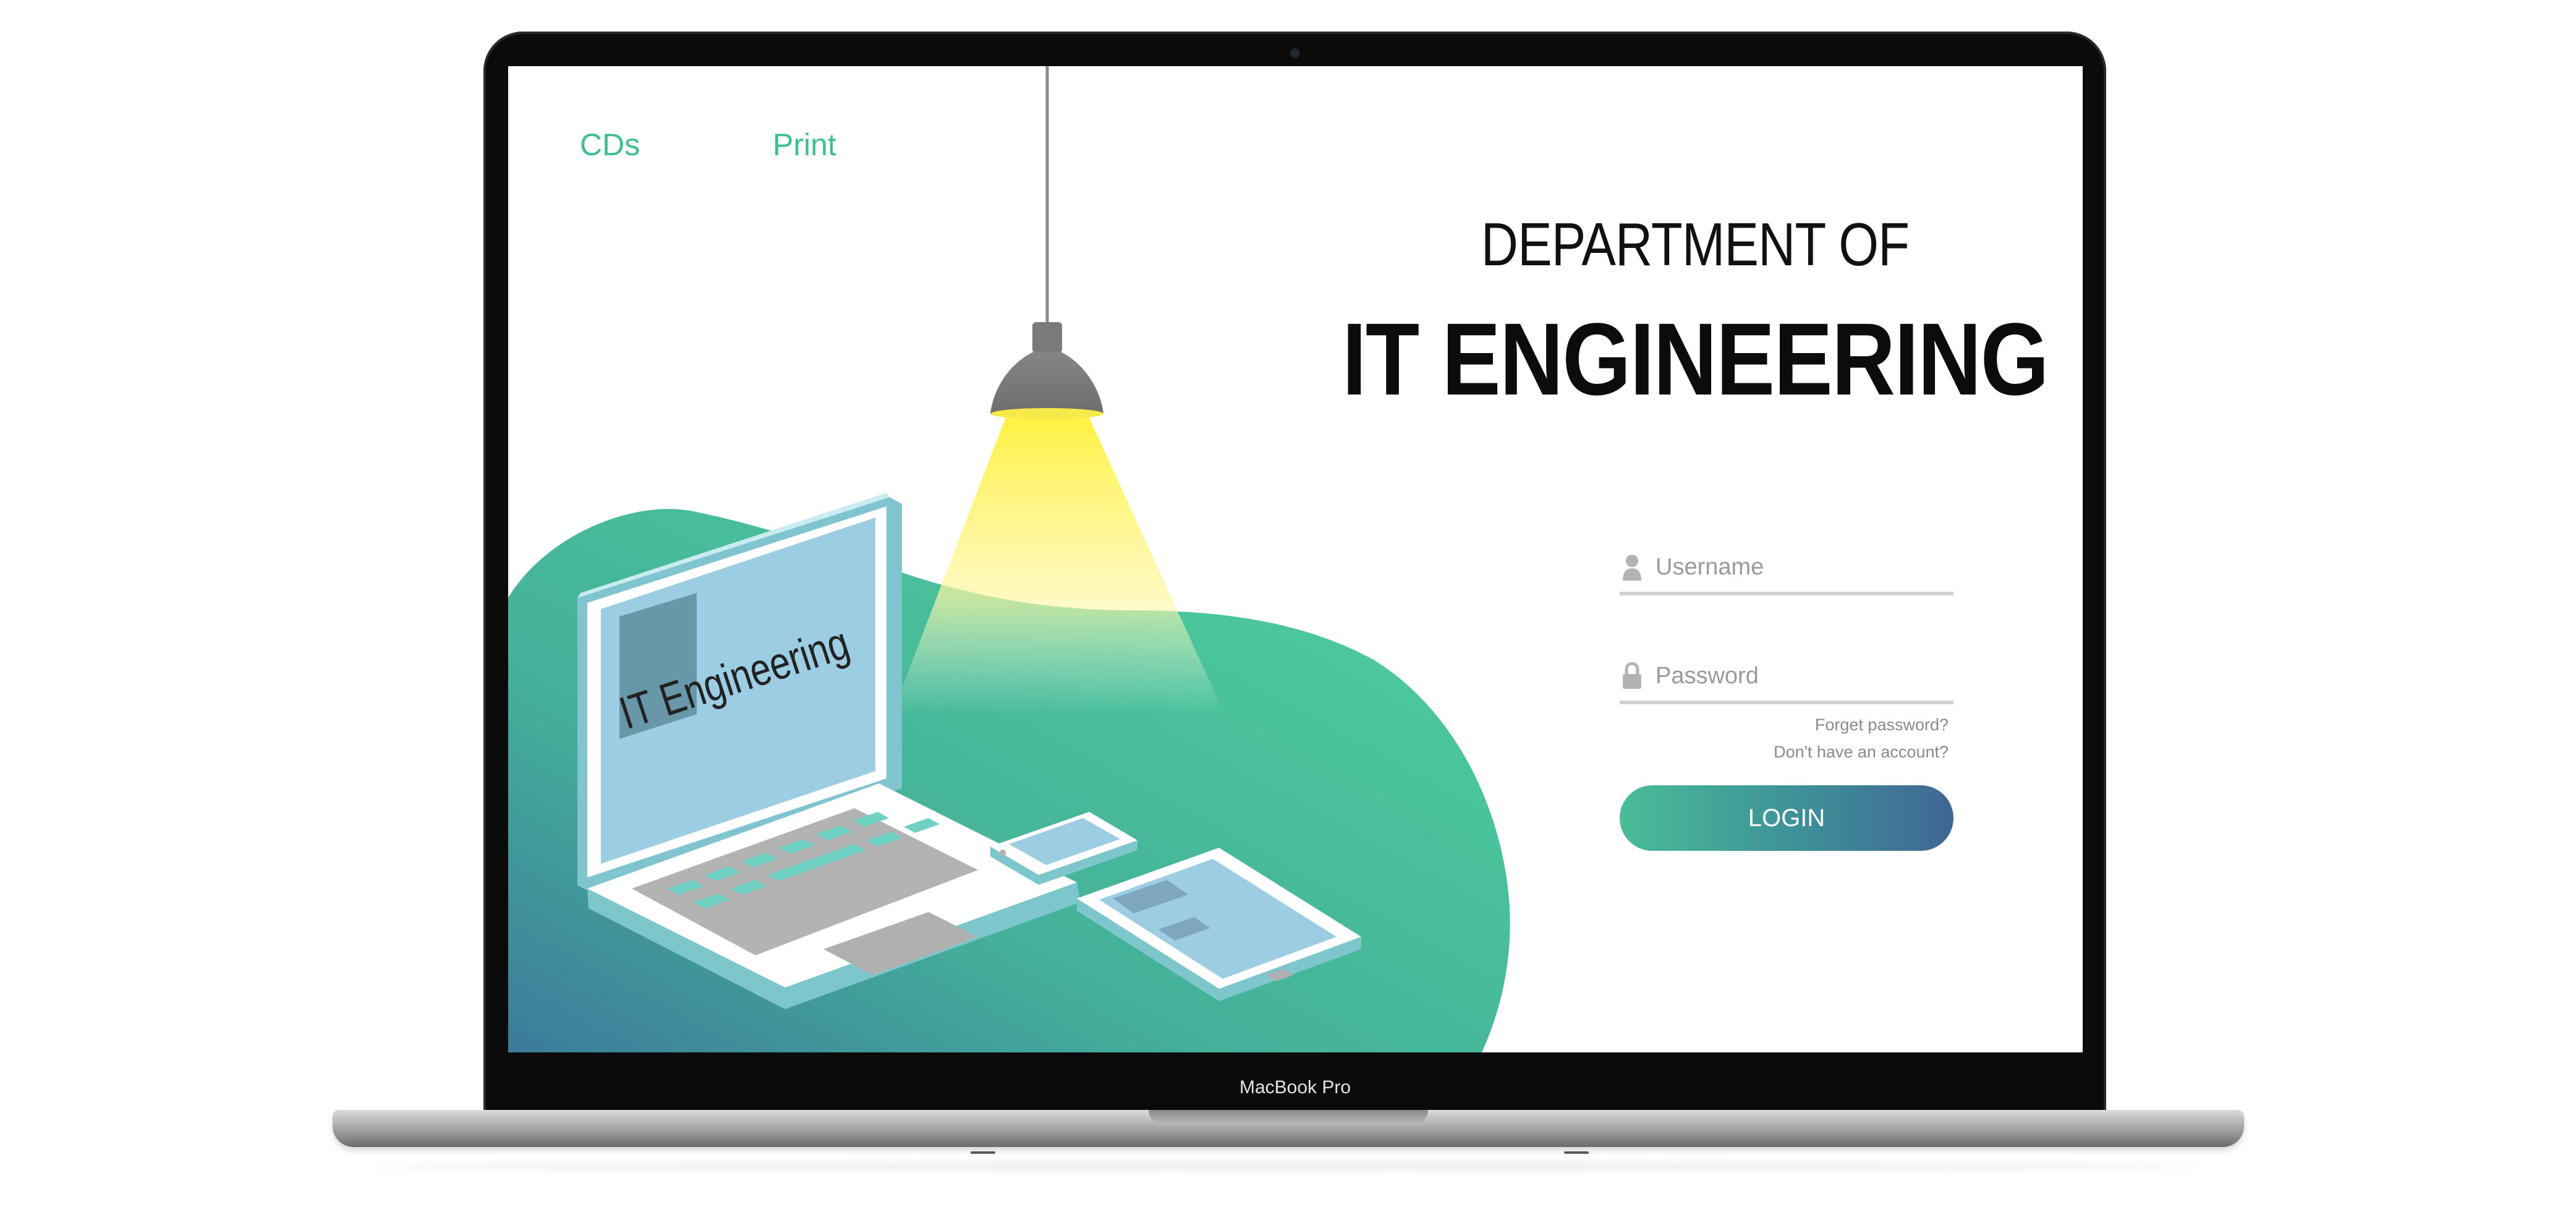 The width and height of the screenshot is (2576, 1207). What do you see at coordinates (1882, 725) in the screenshot?
I see `forgot-password-link: Forget password?` at bounding box center [1882, 725].